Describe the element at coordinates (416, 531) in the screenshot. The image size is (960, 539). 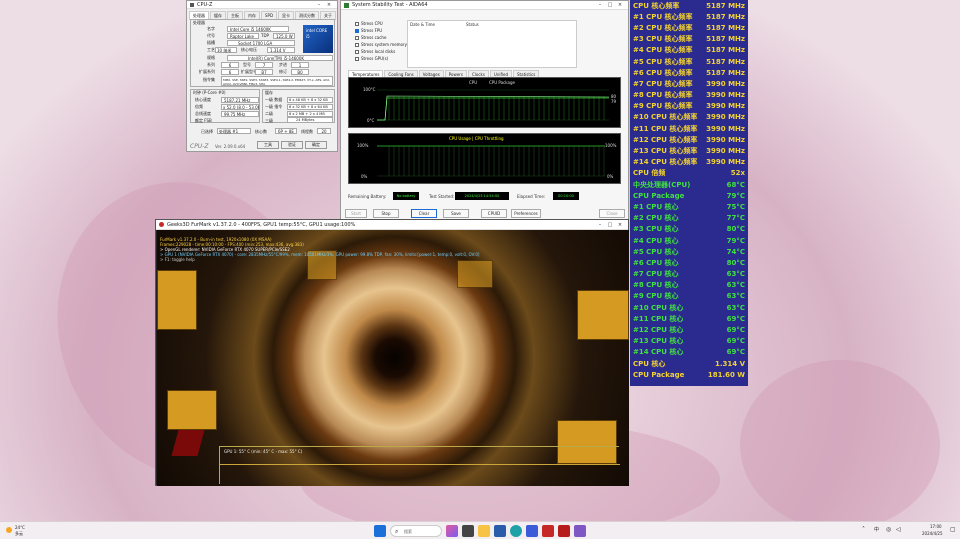
I see `search-box: ⌕ 搜索` at that location.